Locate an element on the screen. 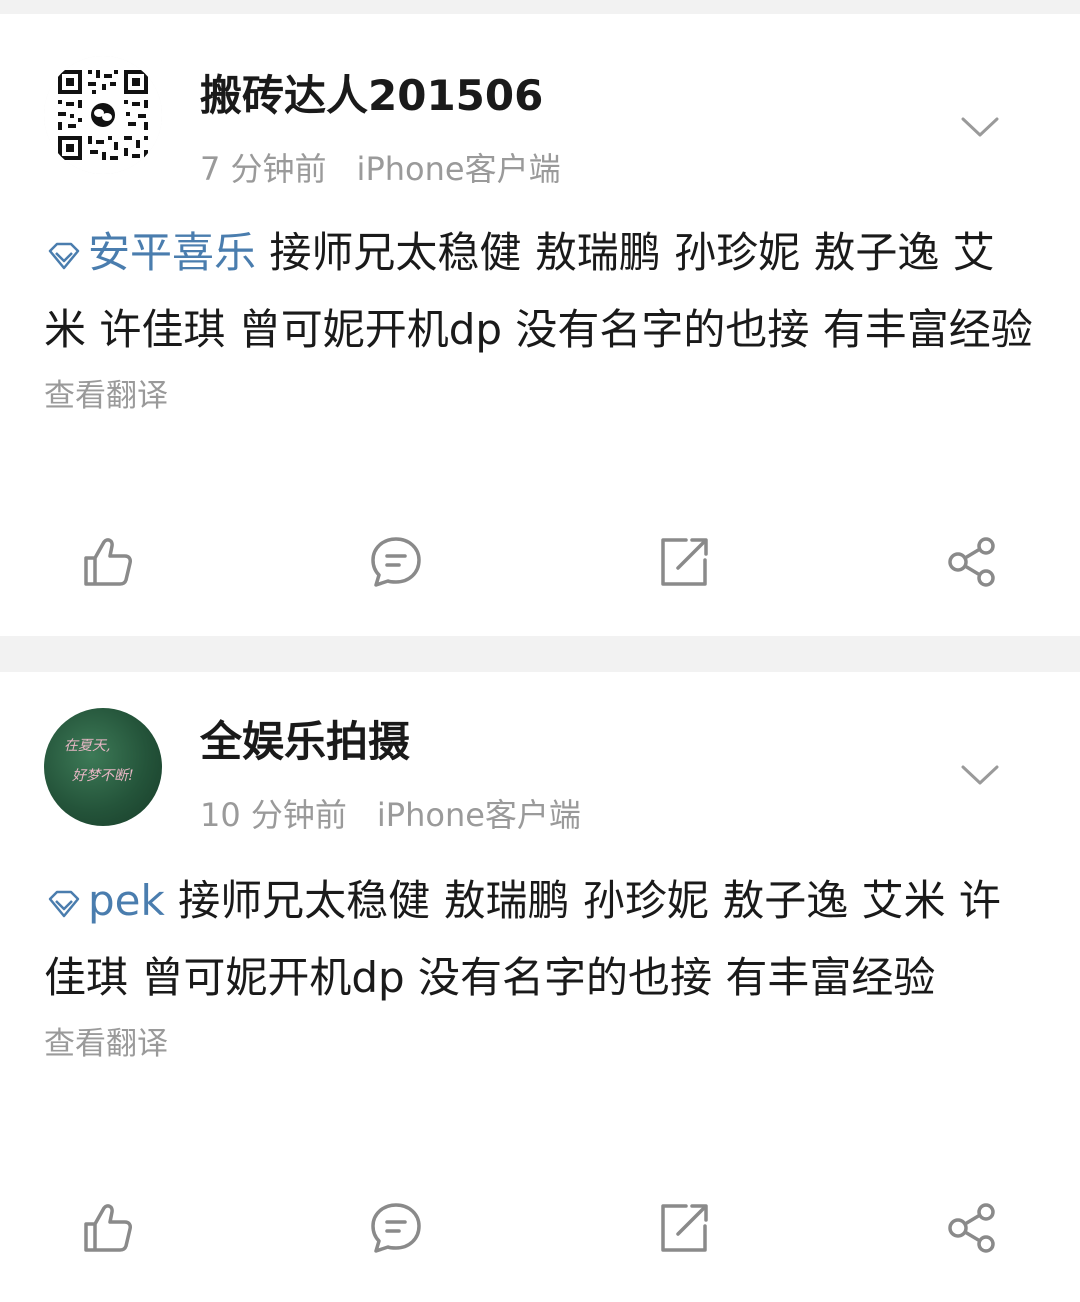 The width and height of the screenshot is (1080, 1302). post-meta: 7 分钟前 iPhone客户端 is located at coordinates (380, 167).